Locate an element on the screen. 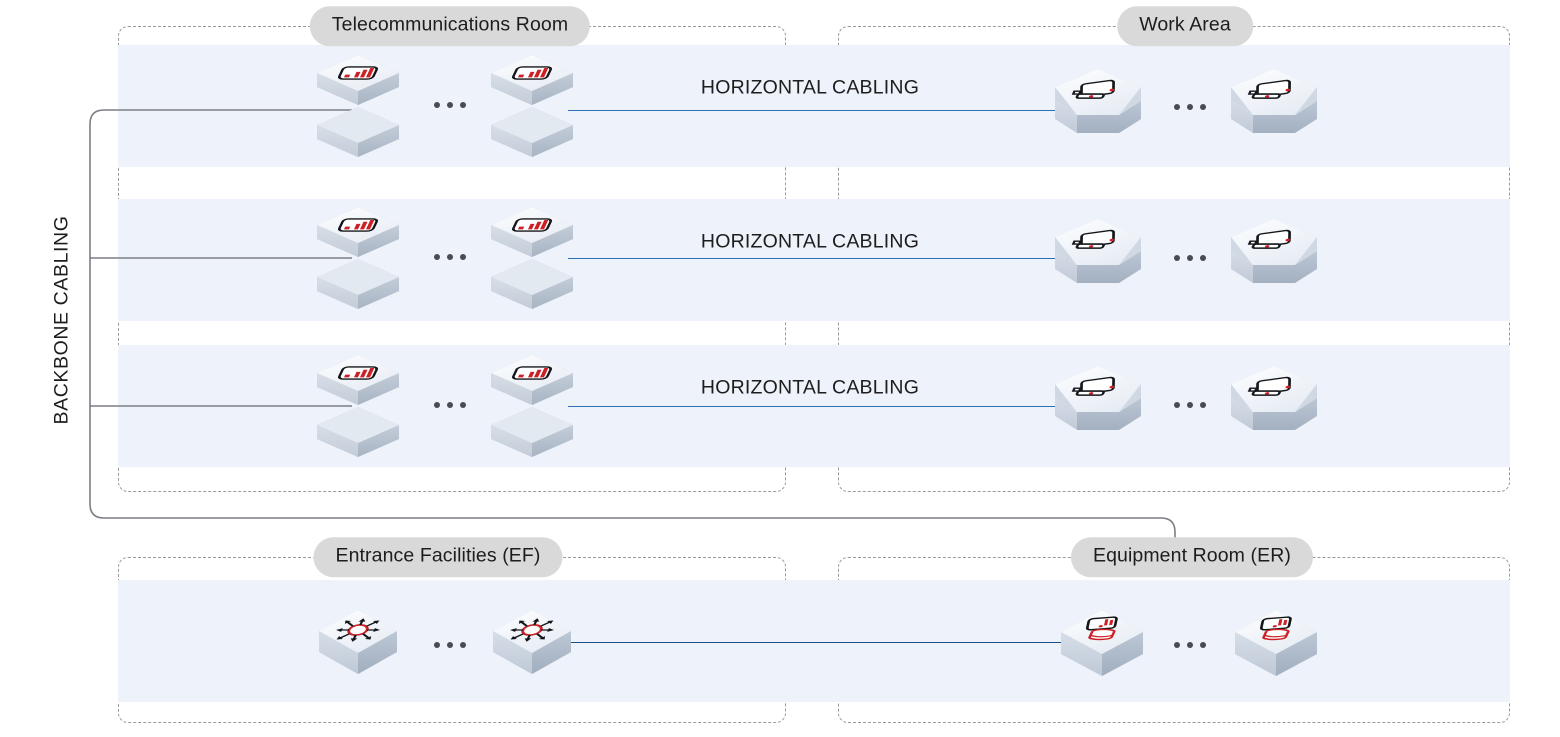 Image resolution: width=1560 pixels, height=737 pixels. ellipsis-equipment-room is located at coordinates (1190, 645).